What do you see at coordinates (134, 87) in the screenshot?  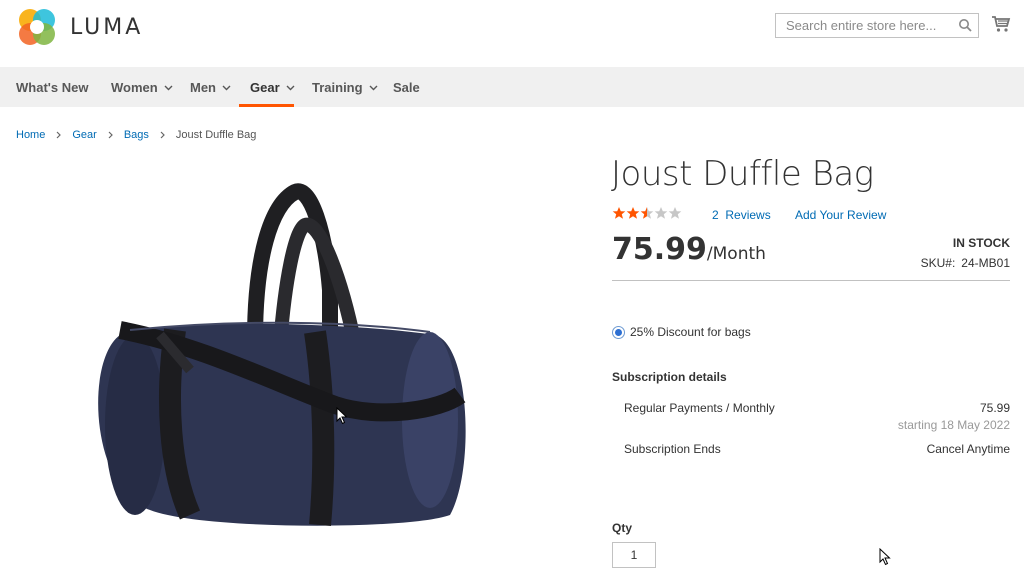 I see `nav-item-label: Women` at bounding box center [134, 87].